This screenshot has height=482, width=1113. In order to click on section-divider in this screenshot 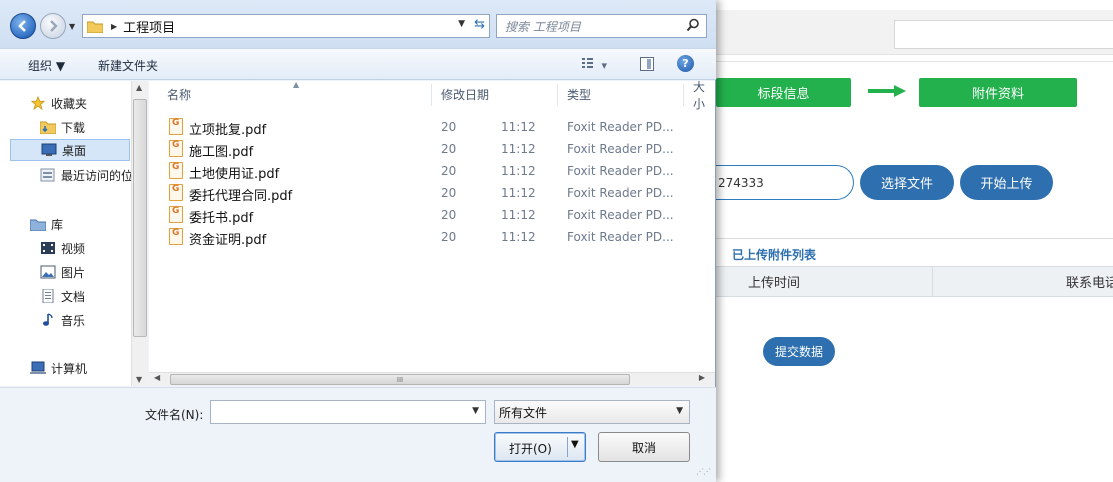, I will do `click(914, 238)`.